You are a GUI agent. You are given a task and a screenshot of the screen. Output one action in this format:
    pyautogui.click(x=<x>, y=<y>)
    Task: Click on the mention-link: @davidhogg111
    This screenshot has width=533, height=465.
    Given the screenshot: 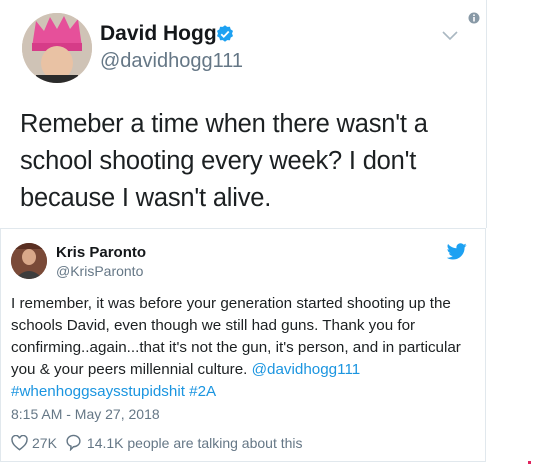 What is the action you would take?
    pyautogui.click(x=306, y=369)
    